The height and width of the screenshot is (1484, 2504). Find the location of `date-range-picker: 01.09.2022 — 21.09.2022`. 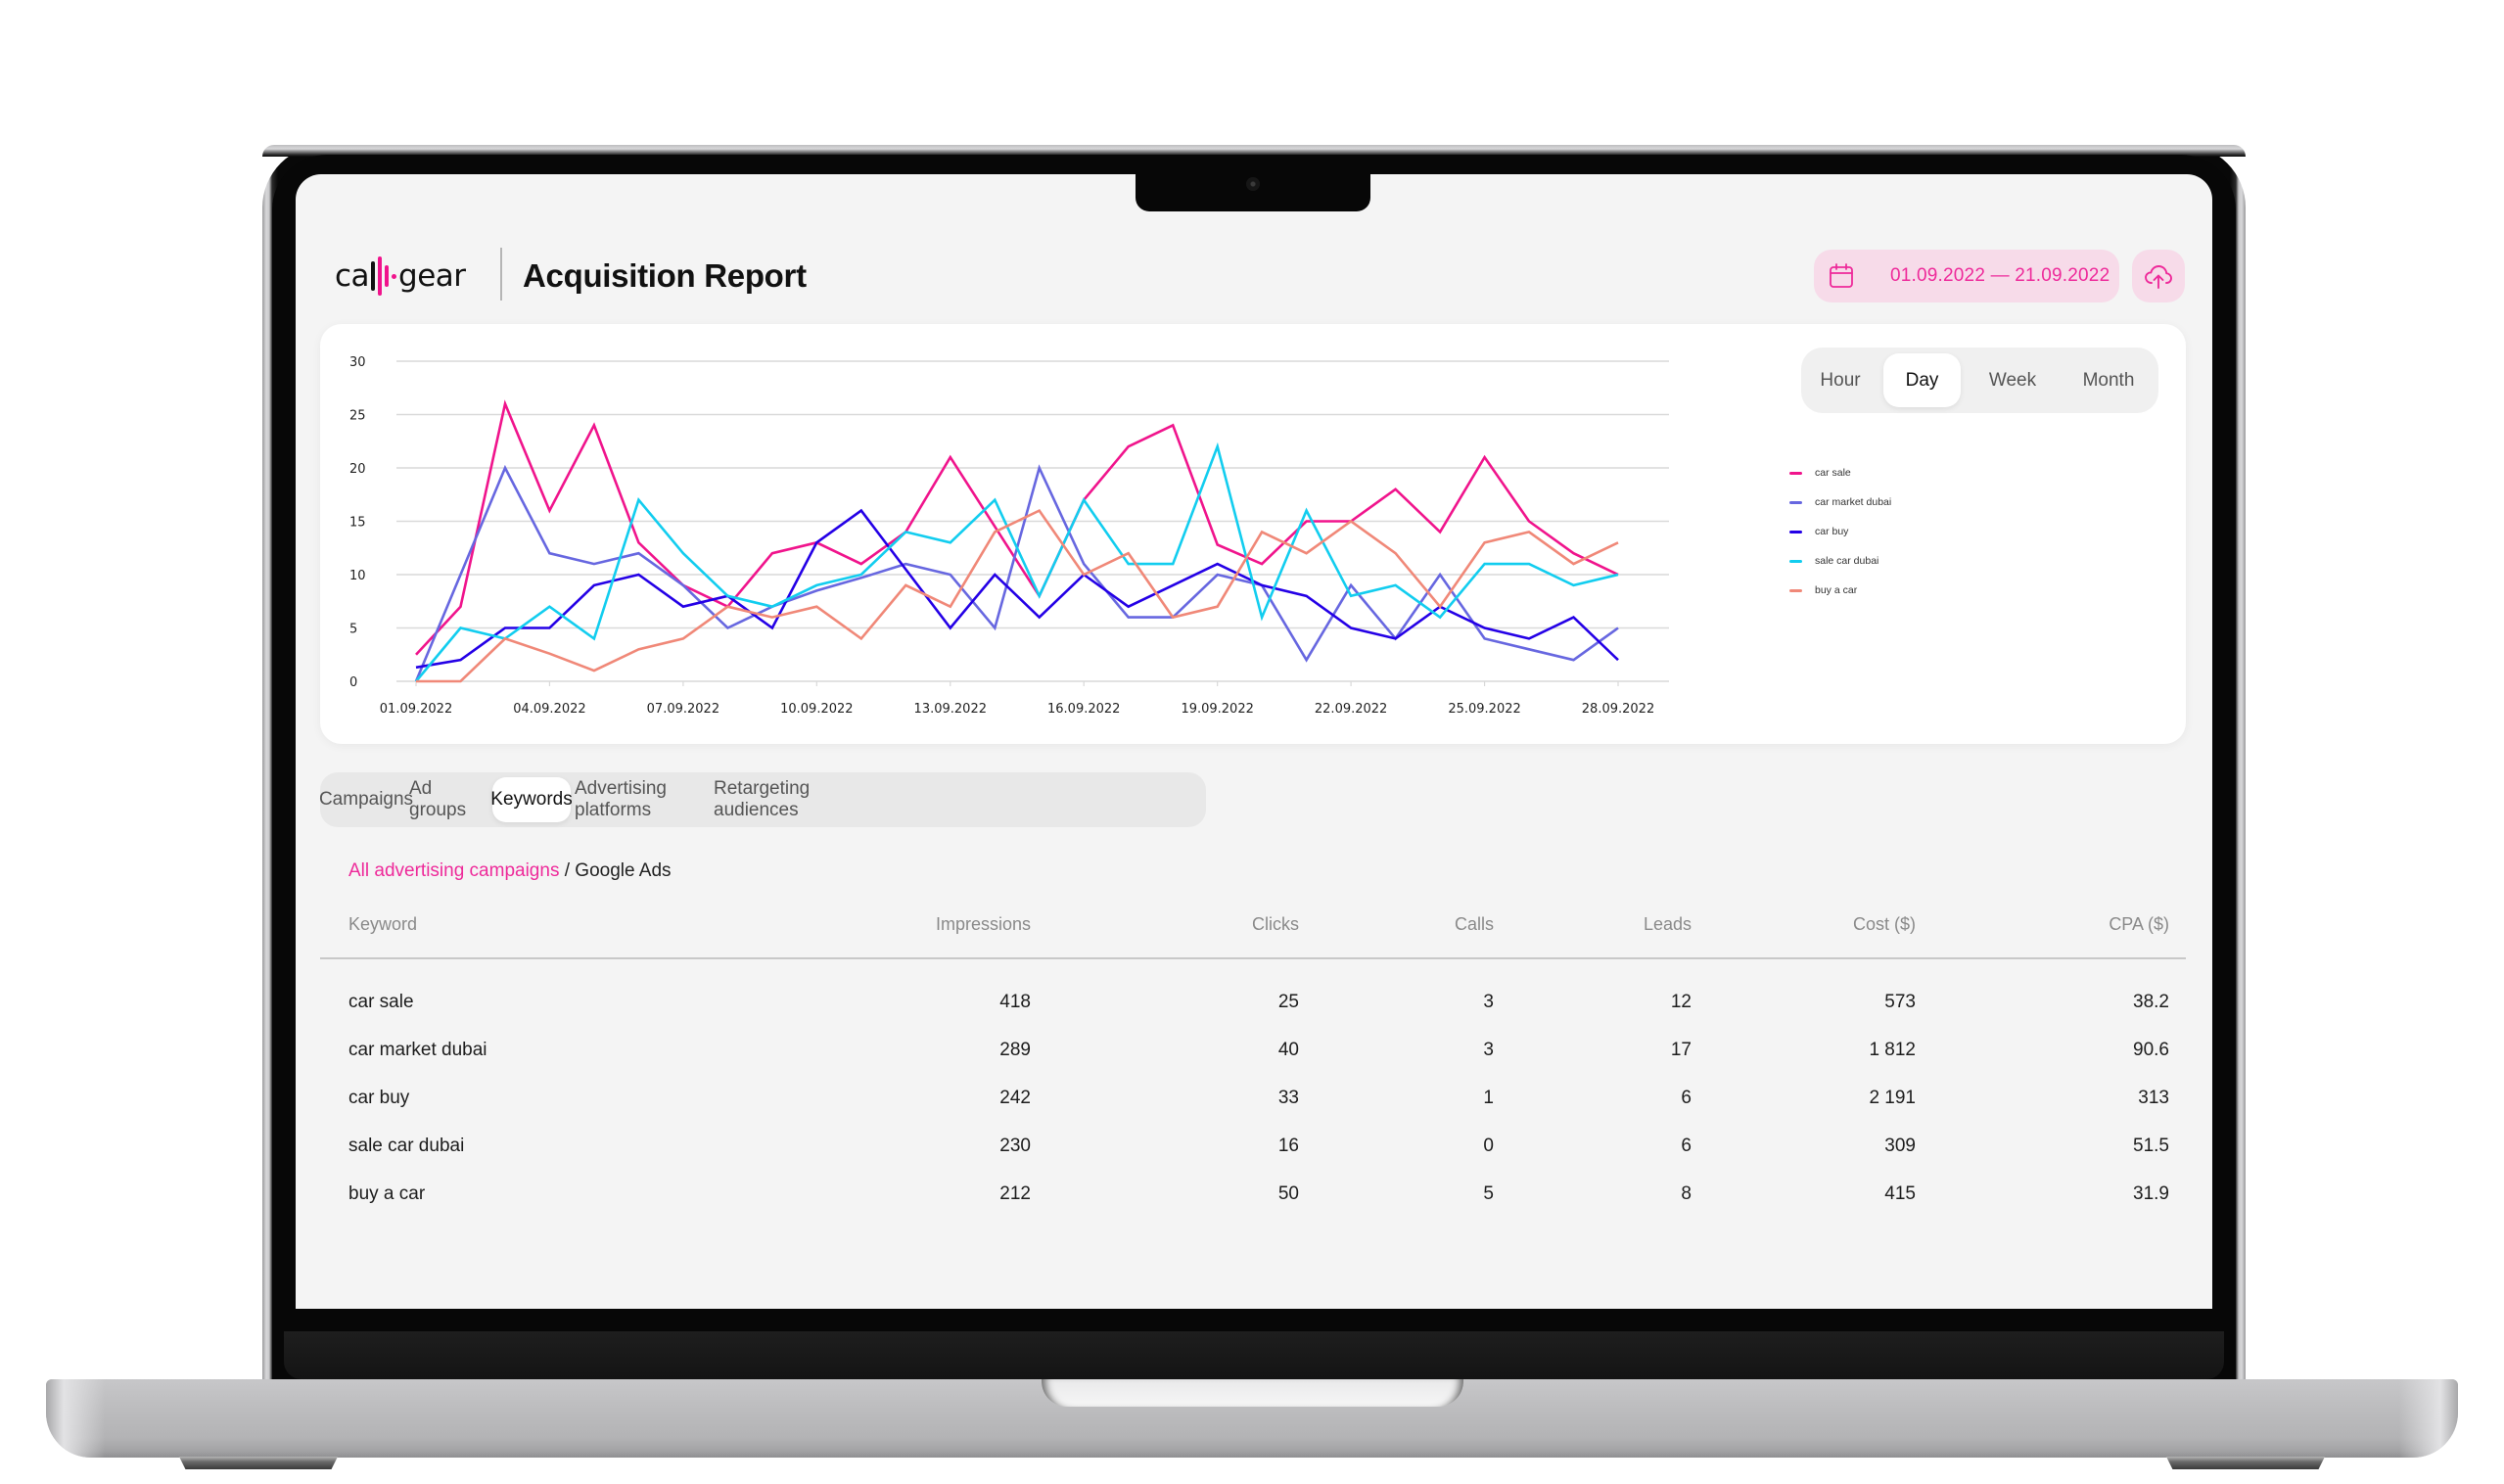

date-range-picker: 01.09.2022 — 21.09.2022 is located at coordinates (1967, 276).